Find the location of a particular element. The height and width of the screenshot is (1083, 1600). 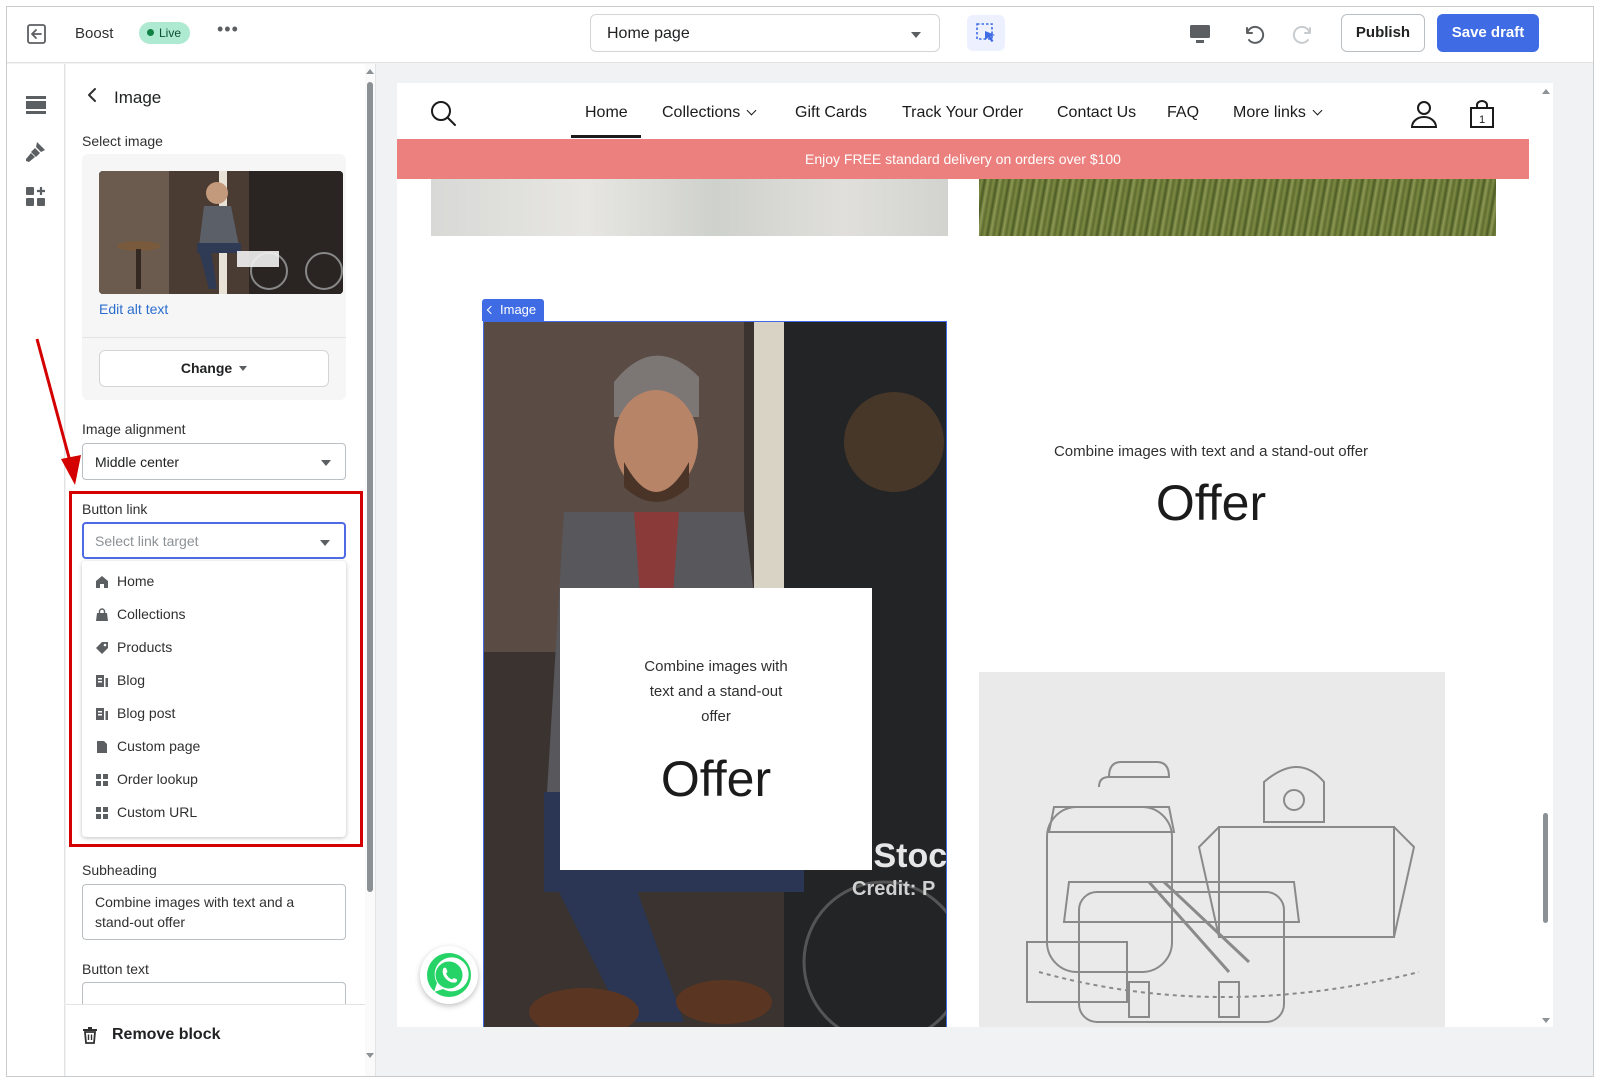

nav-item-contact-us: Contact Us is located at coordinates (1096, 113).